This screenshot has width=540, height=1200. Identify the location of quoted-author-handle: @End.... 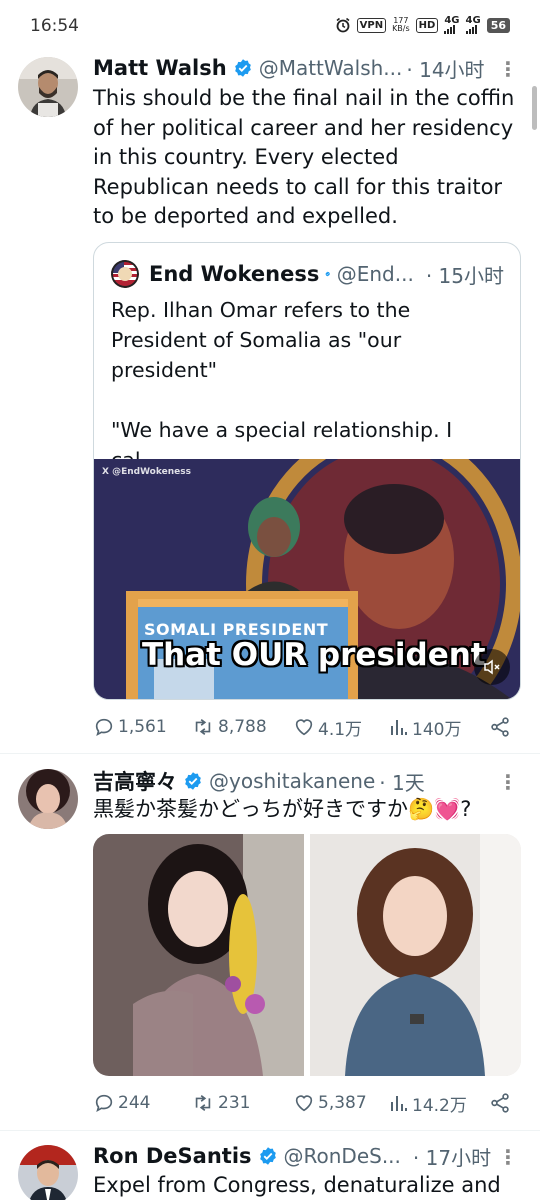
(375, 274).